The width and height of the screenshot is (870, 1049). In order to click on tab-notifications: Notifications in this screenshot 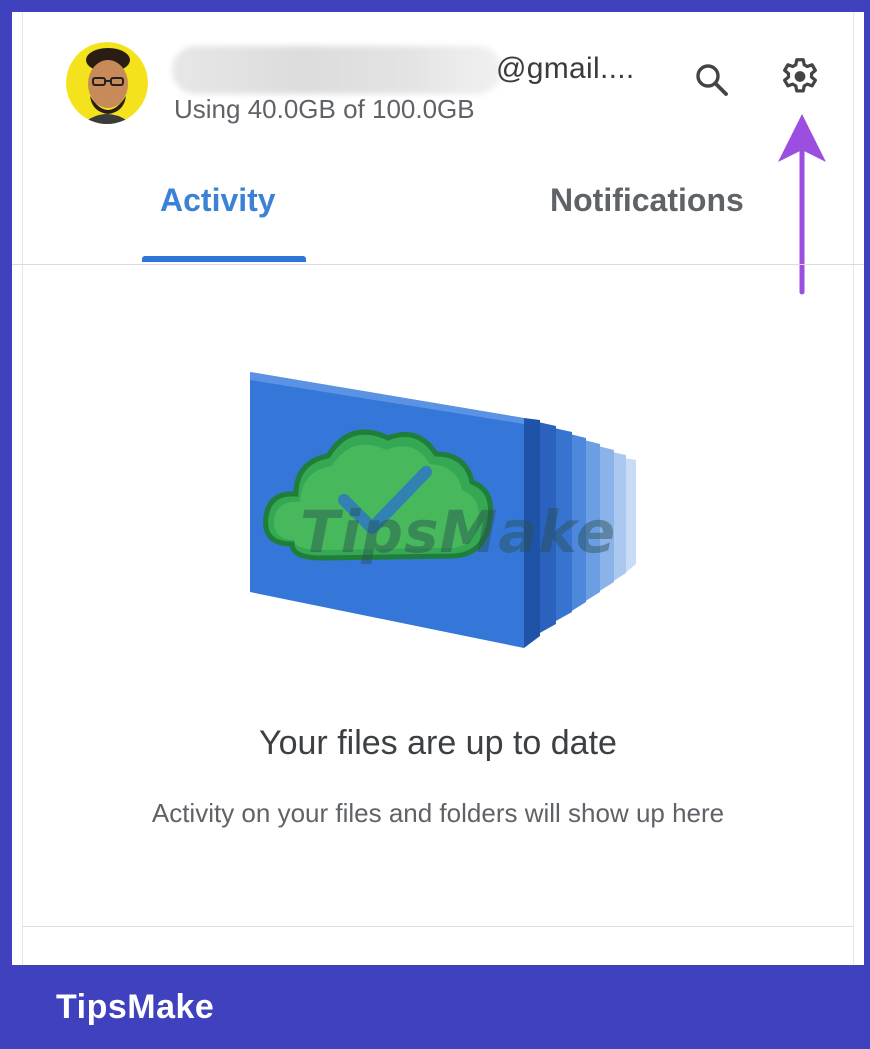, I will do `click(647, 200)`.